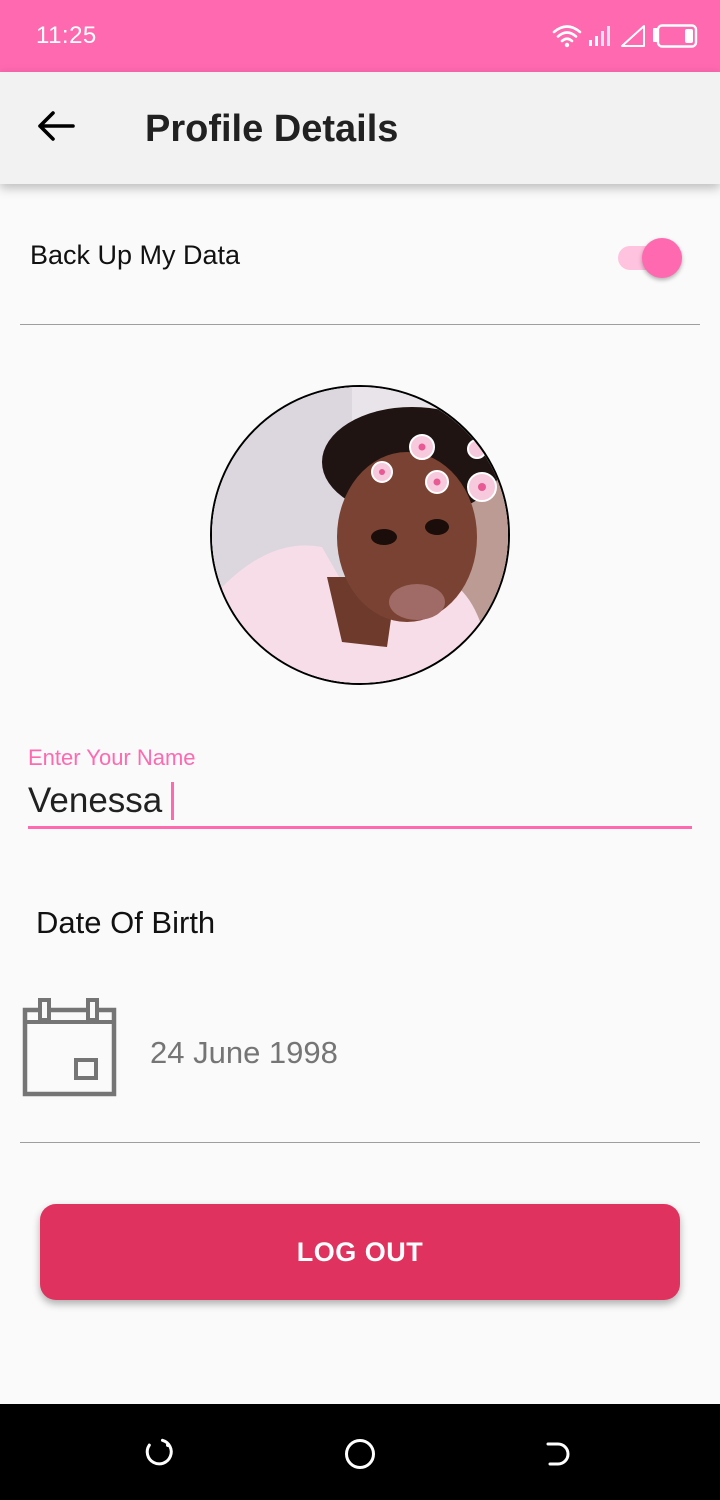 This screenshot has height=1500, width=720. What do you see at coordinates (160, 1454) in the screenshot?
I see `recents-icon` at bounding box center [160, 1454].